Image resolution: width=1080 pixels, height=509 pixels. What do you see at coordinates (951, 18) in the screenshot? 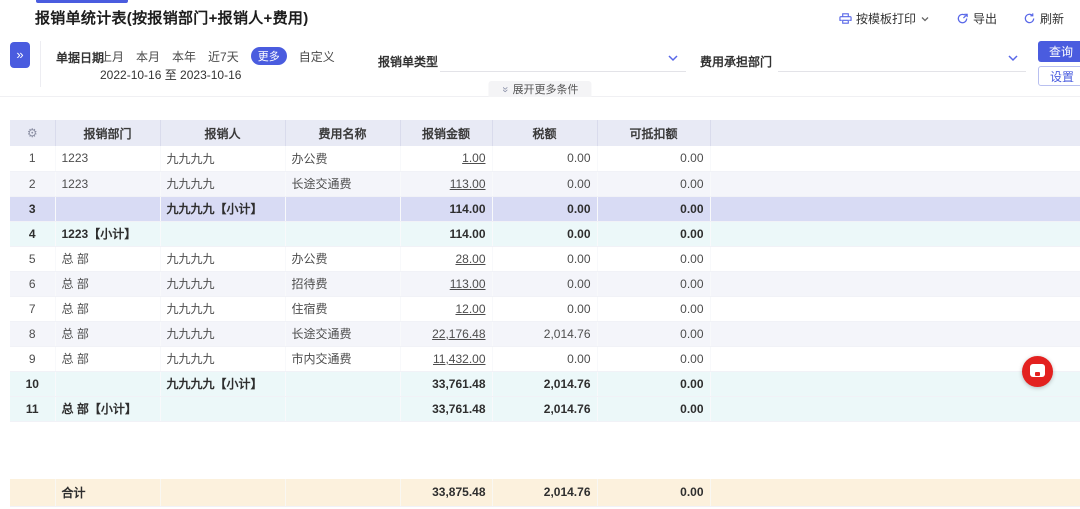
I see `toolbar: 按模板打印 导出 刷新` at bounding box center [951, 18].